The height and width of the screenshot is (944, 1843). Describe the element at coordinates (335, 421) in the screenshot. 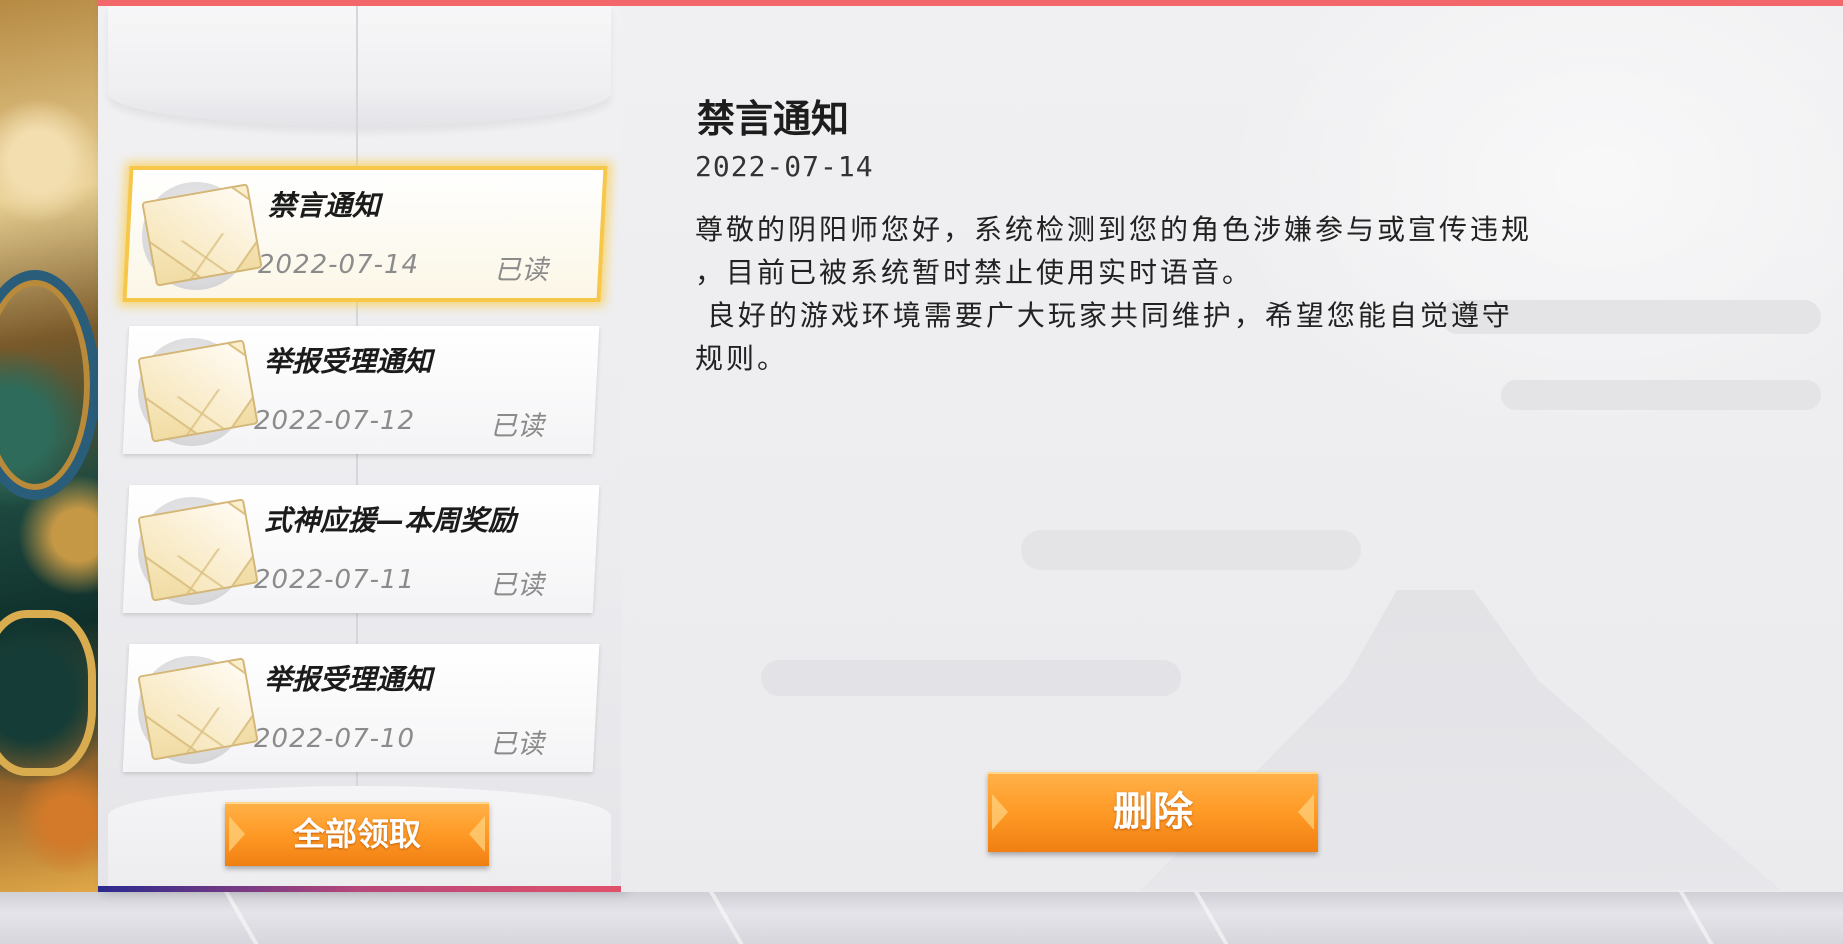

I see `mail-date: 2022-07-12` at that location.